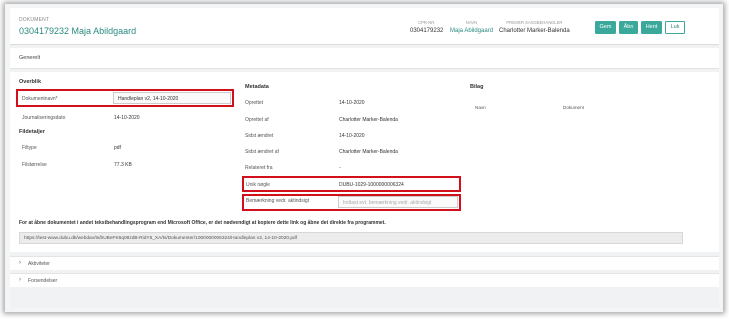 Image resolution: width=729 pixels, height=319 pixels. Describe the element at coordinates (426, 22) in the screenshot. I see `cpr-label: CPR-NR.` at that location.